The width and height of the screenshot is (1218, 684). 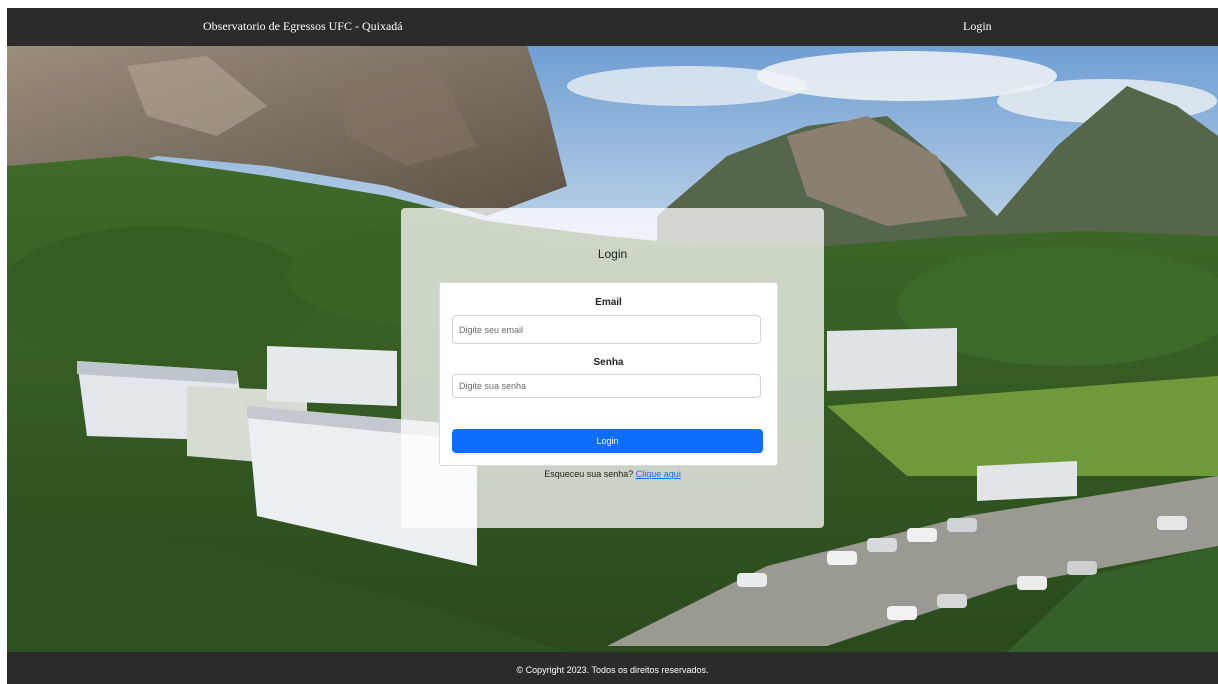 What do you see at coordinates (608, 362) in the screenshot?
I see `password-label: Senha` at bounding box center [608, 362].